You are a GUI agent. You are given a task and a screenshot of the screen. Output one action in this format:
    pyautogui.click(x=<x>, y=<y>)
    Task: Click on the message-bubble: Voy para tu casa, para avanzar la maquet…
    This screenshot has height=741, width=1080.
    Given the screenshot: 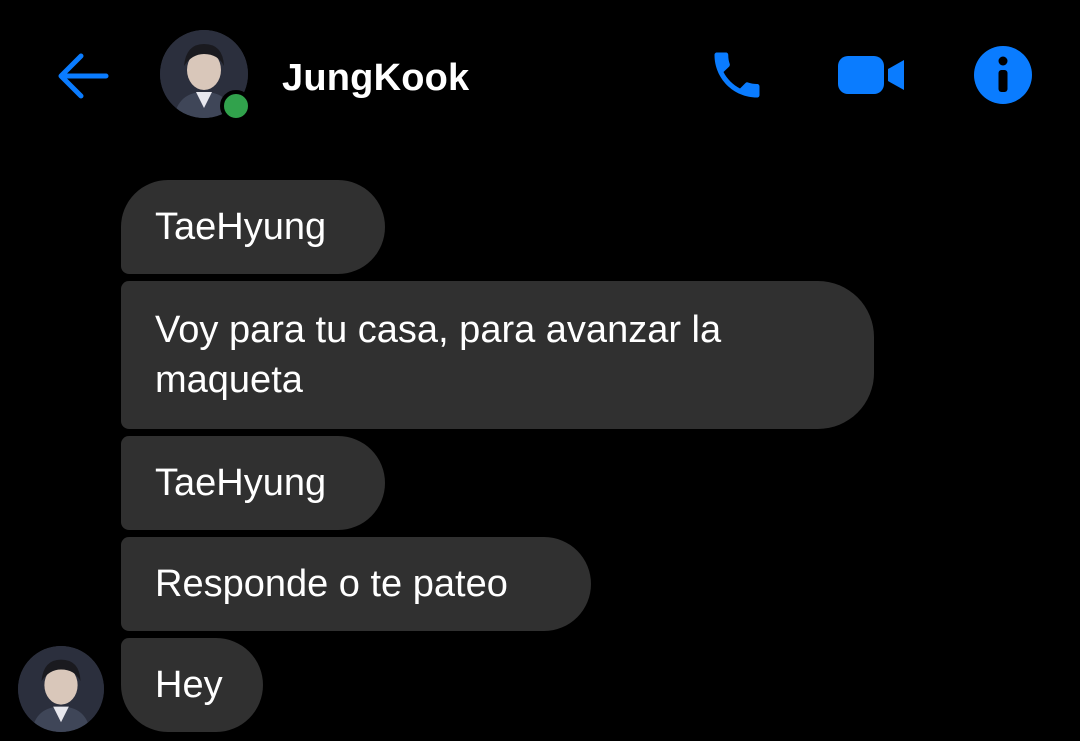 What is the action you would take?
    pyautogui.click(x=497, y=355)
    